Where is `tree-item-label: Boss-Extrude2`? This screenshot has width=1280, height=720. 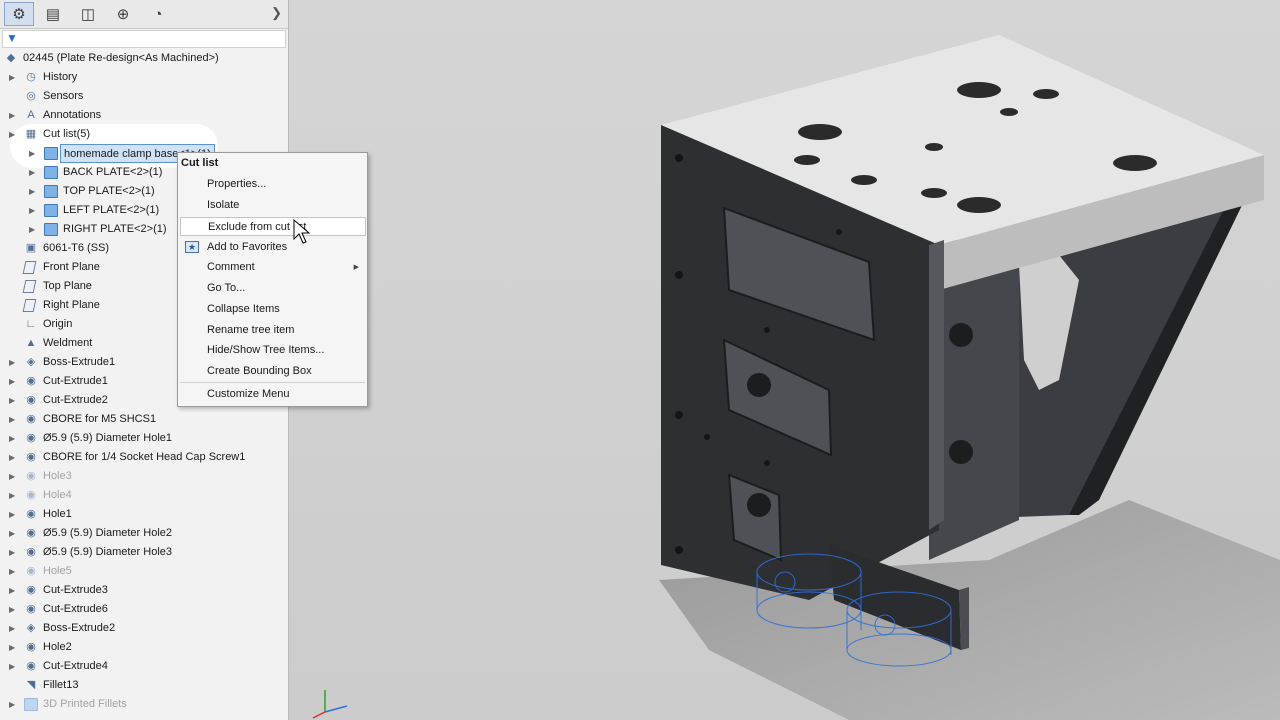
tree-item-label: Boss-Extrude2 is located at coordinates (79, 628).